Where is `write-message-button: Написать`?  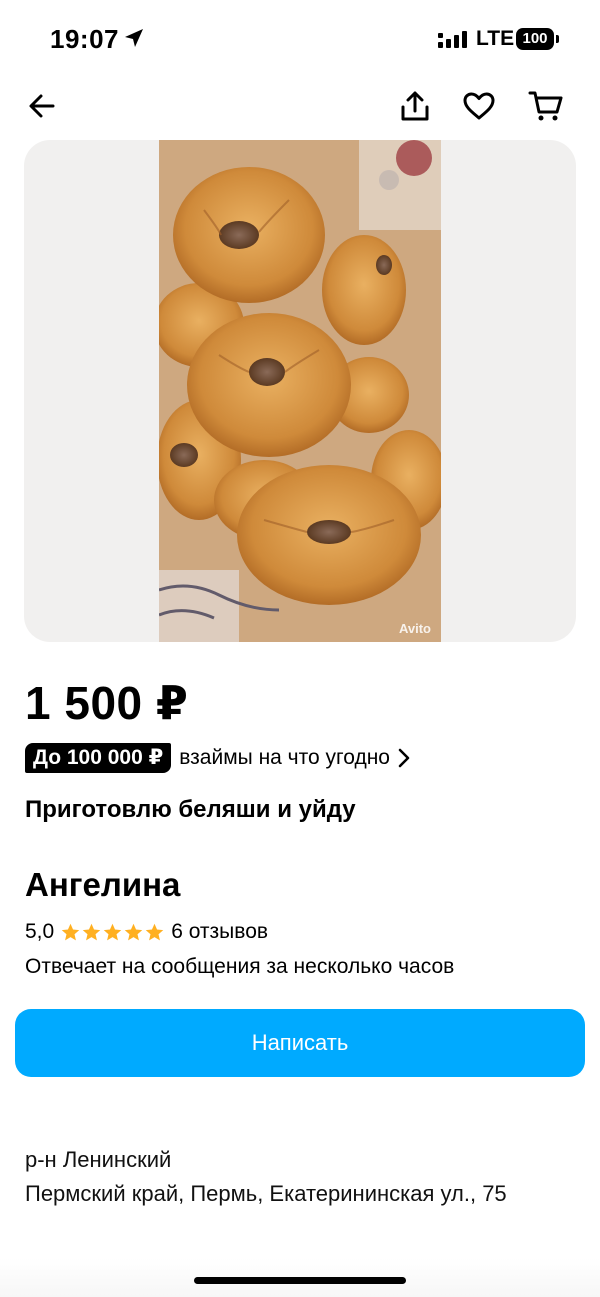 write-message-button: Написать is located at coordinates (300, 1043).